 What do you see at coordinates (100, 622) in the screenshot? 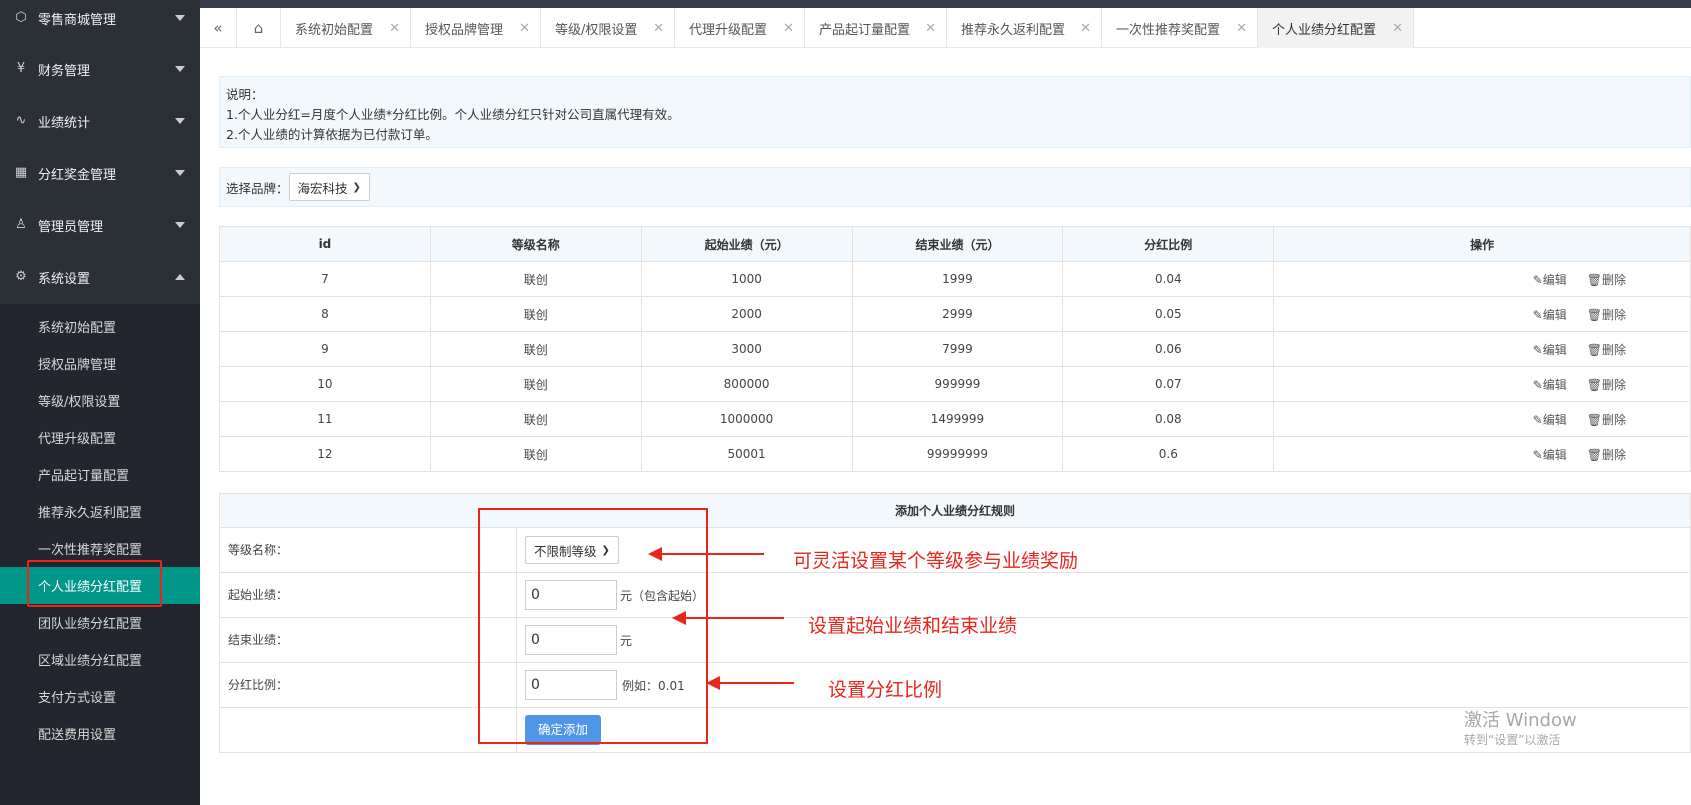
I see `sidebar-item-team-bonus: 团队业绩分红配置` at bounding box center [100, 622].